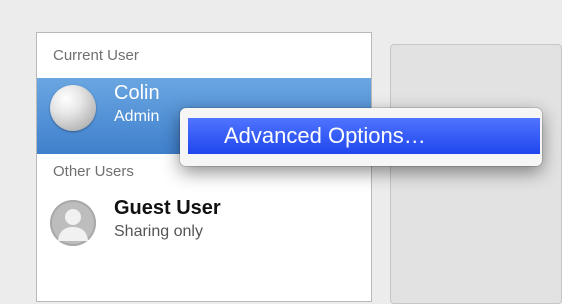 The width and height of the screenshot is (562, 304). I want to click on golf-ball-avatar-icon, so click(73, 108).